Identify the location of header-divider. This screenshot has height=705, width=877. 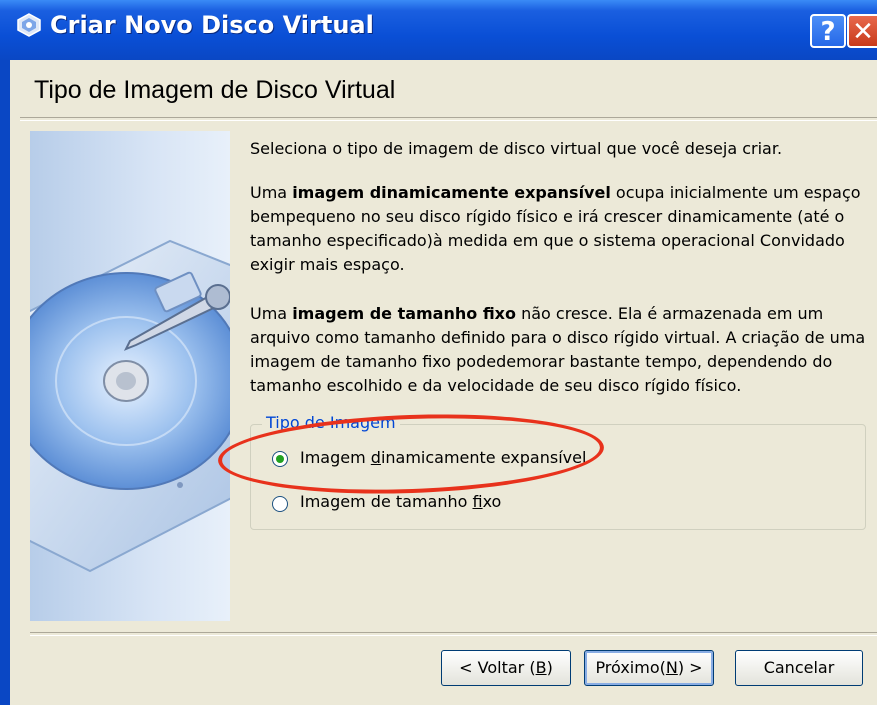
(448, 119).